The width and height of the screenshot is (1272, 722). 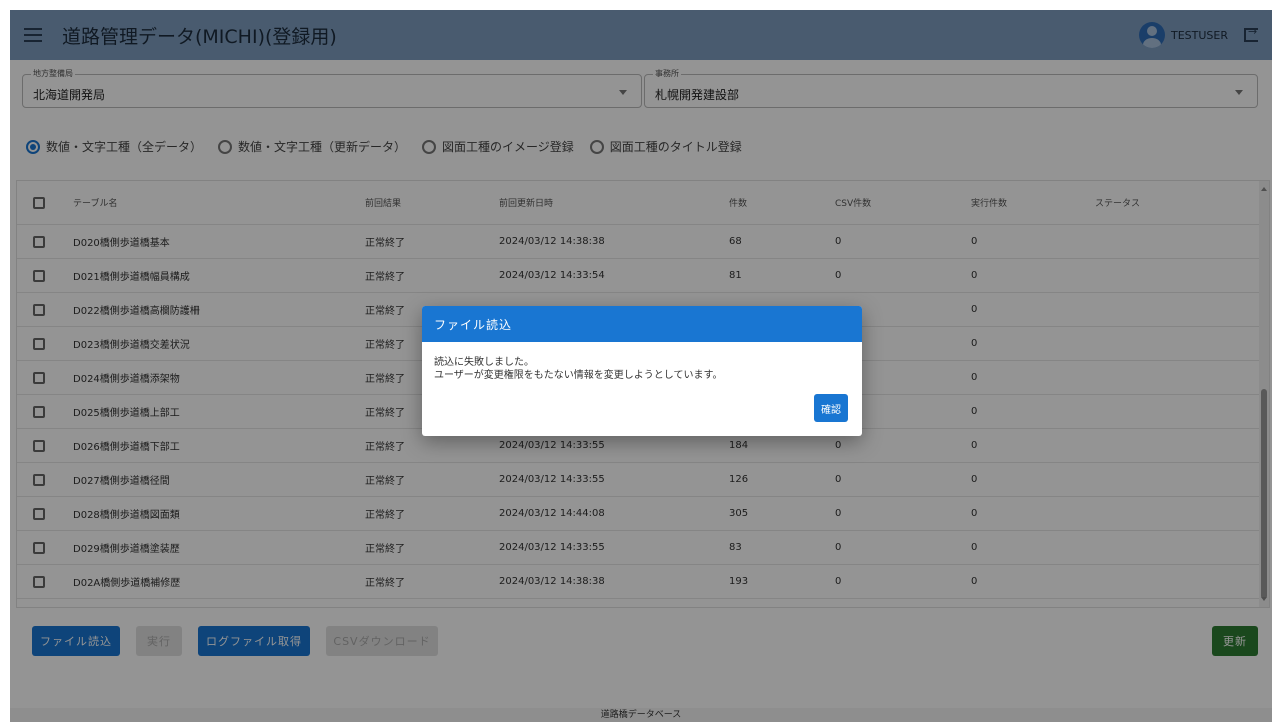 I want to click on dialog-confirm-button: 確認, so click(x=831, y=408).